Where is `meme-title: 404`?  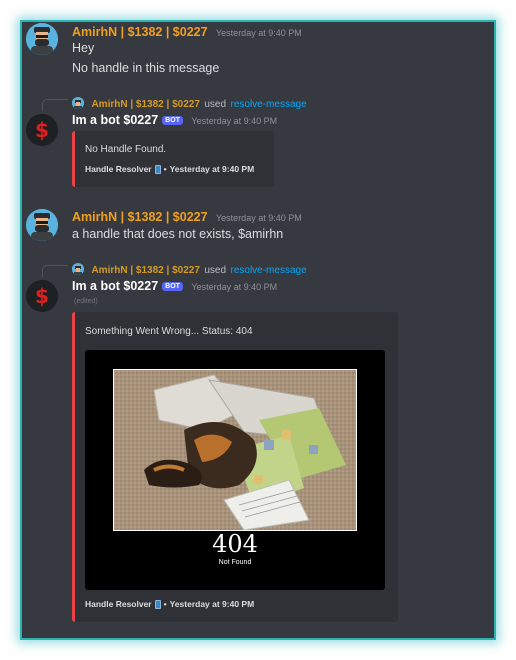 meme-title: 404 is located at coordinates (235, 544).